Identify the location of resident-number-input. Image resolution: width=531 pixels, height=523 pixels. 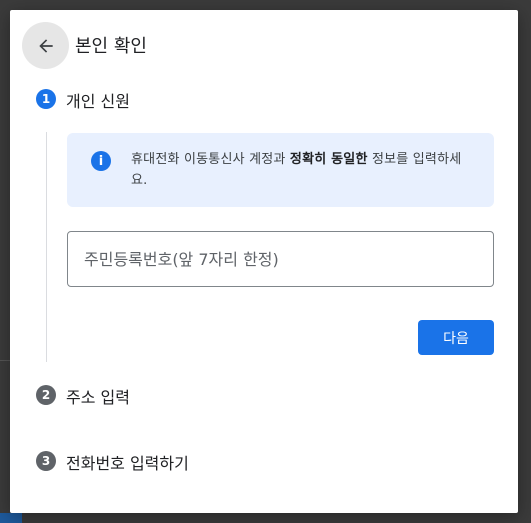
(280, 259).